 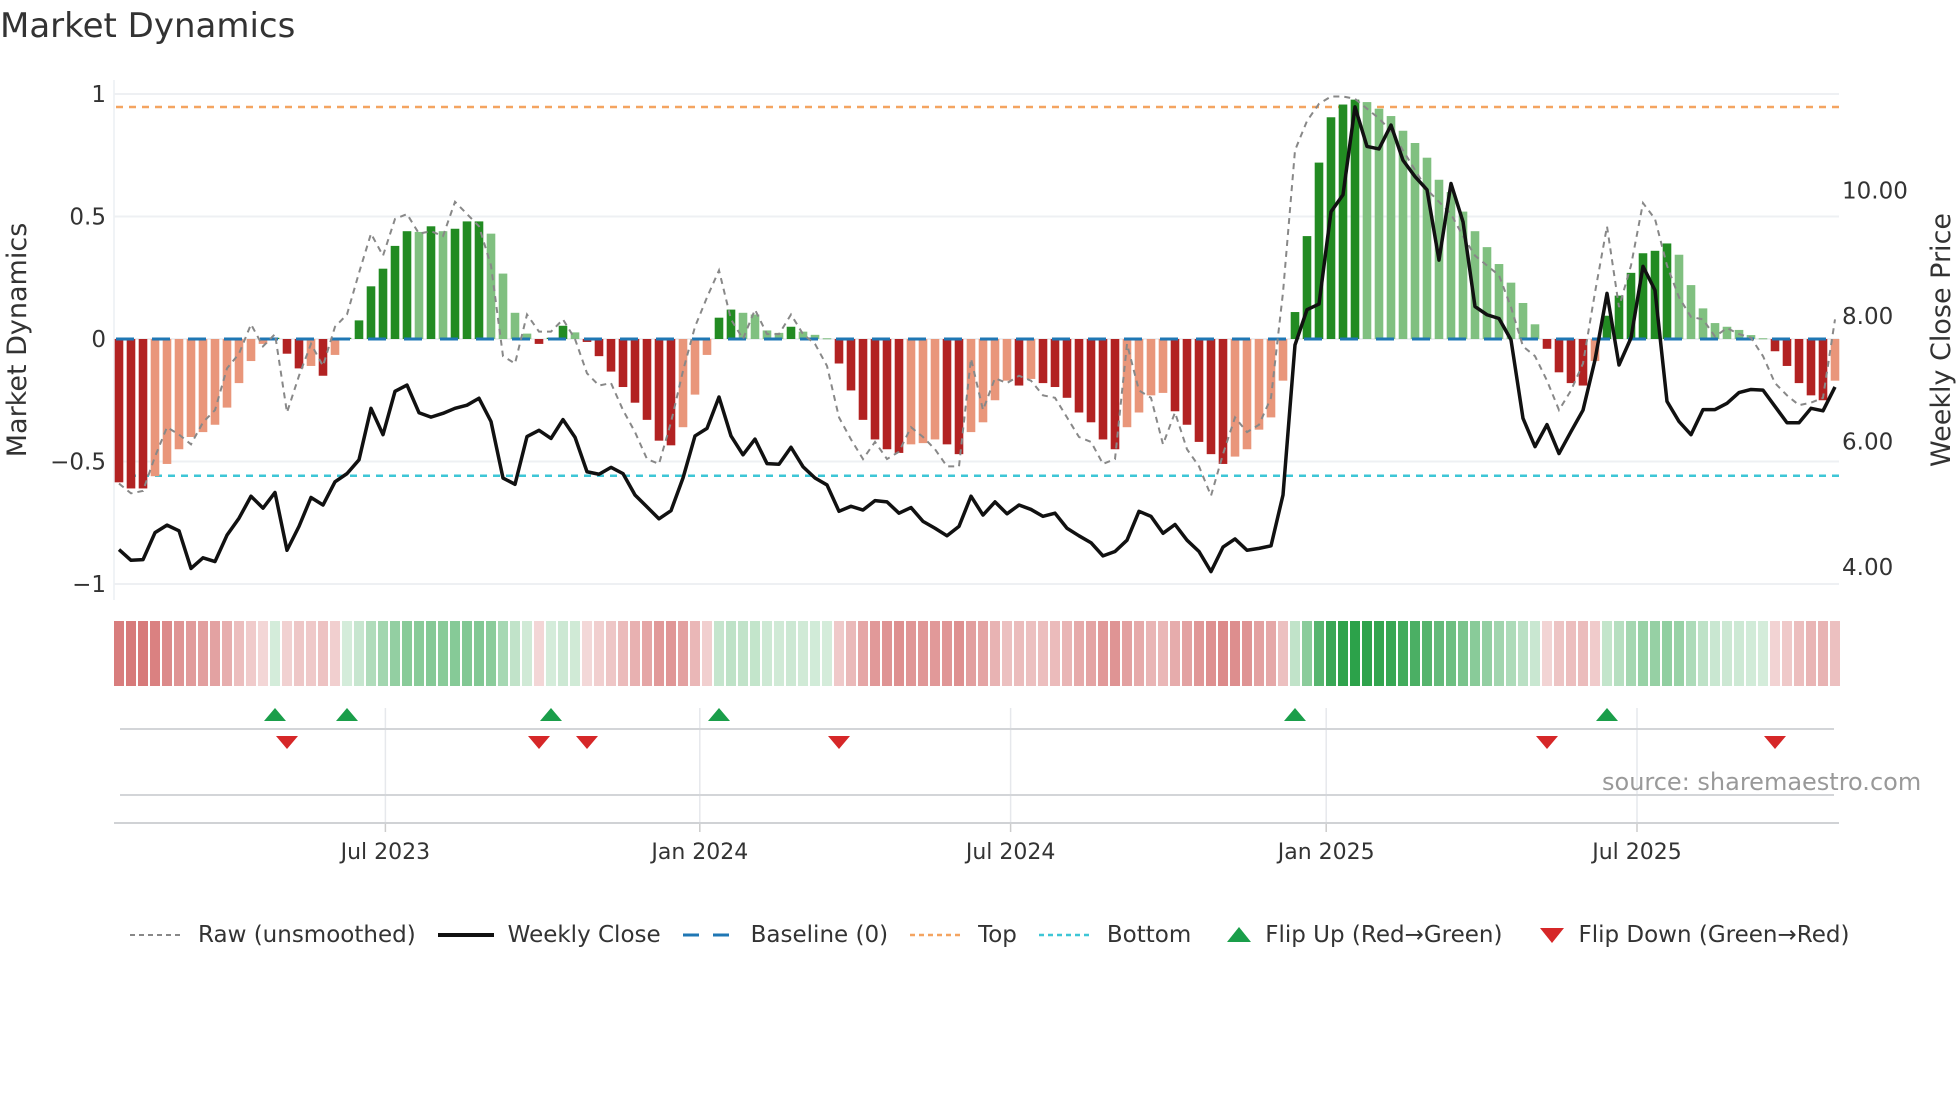 I want to click on baseline-swatch, so click(x=709, y=935).